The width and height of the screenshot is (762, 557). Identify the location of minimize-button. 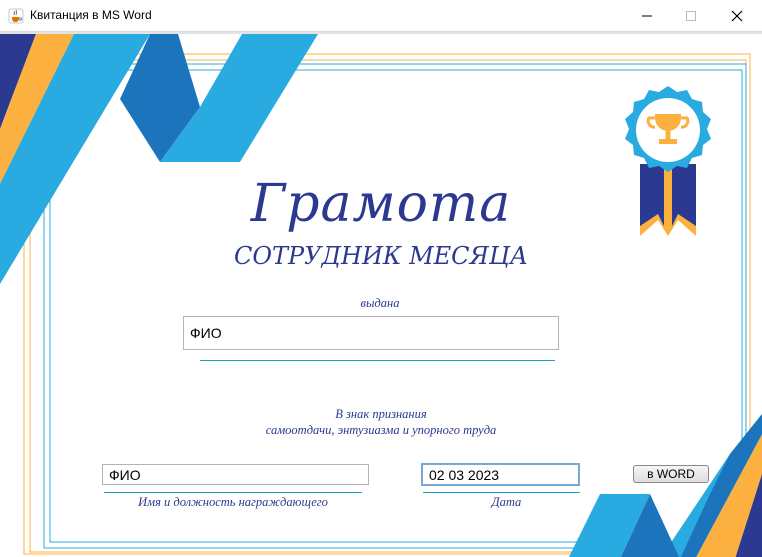
(647, 15).